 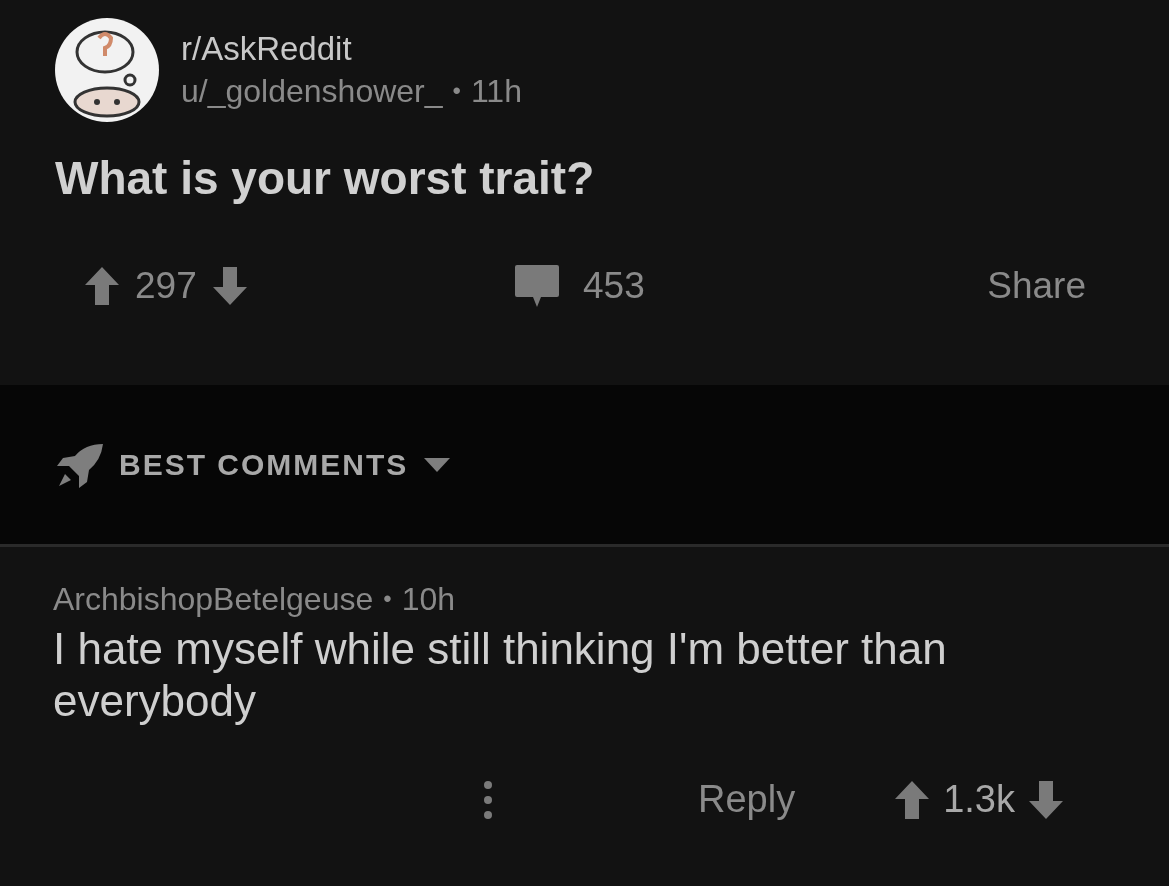 I want to click on post-author: u/_goldenshower_, so click(x=312, y=91).